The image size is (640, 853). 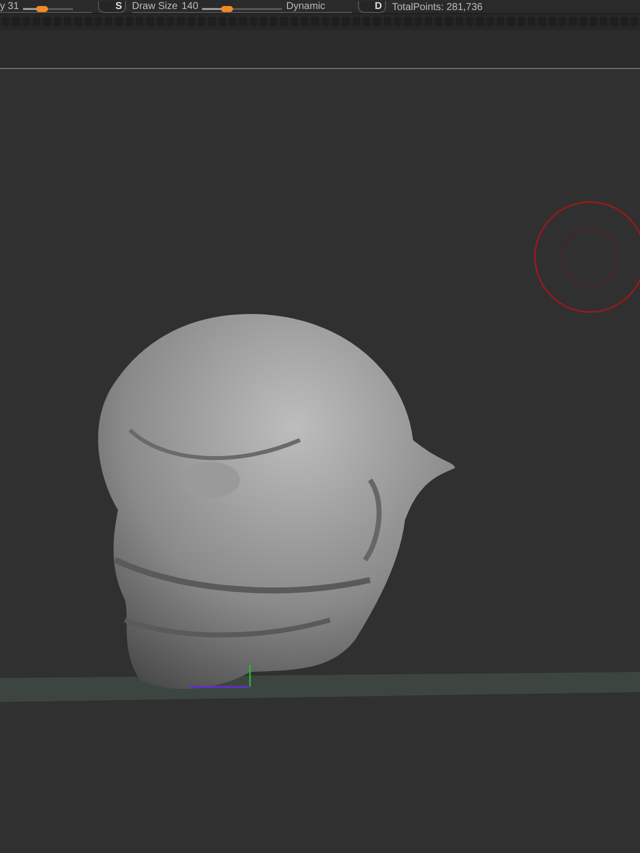 I want to click on draw-size-label: Draw Size, so click(x=155, y=6).